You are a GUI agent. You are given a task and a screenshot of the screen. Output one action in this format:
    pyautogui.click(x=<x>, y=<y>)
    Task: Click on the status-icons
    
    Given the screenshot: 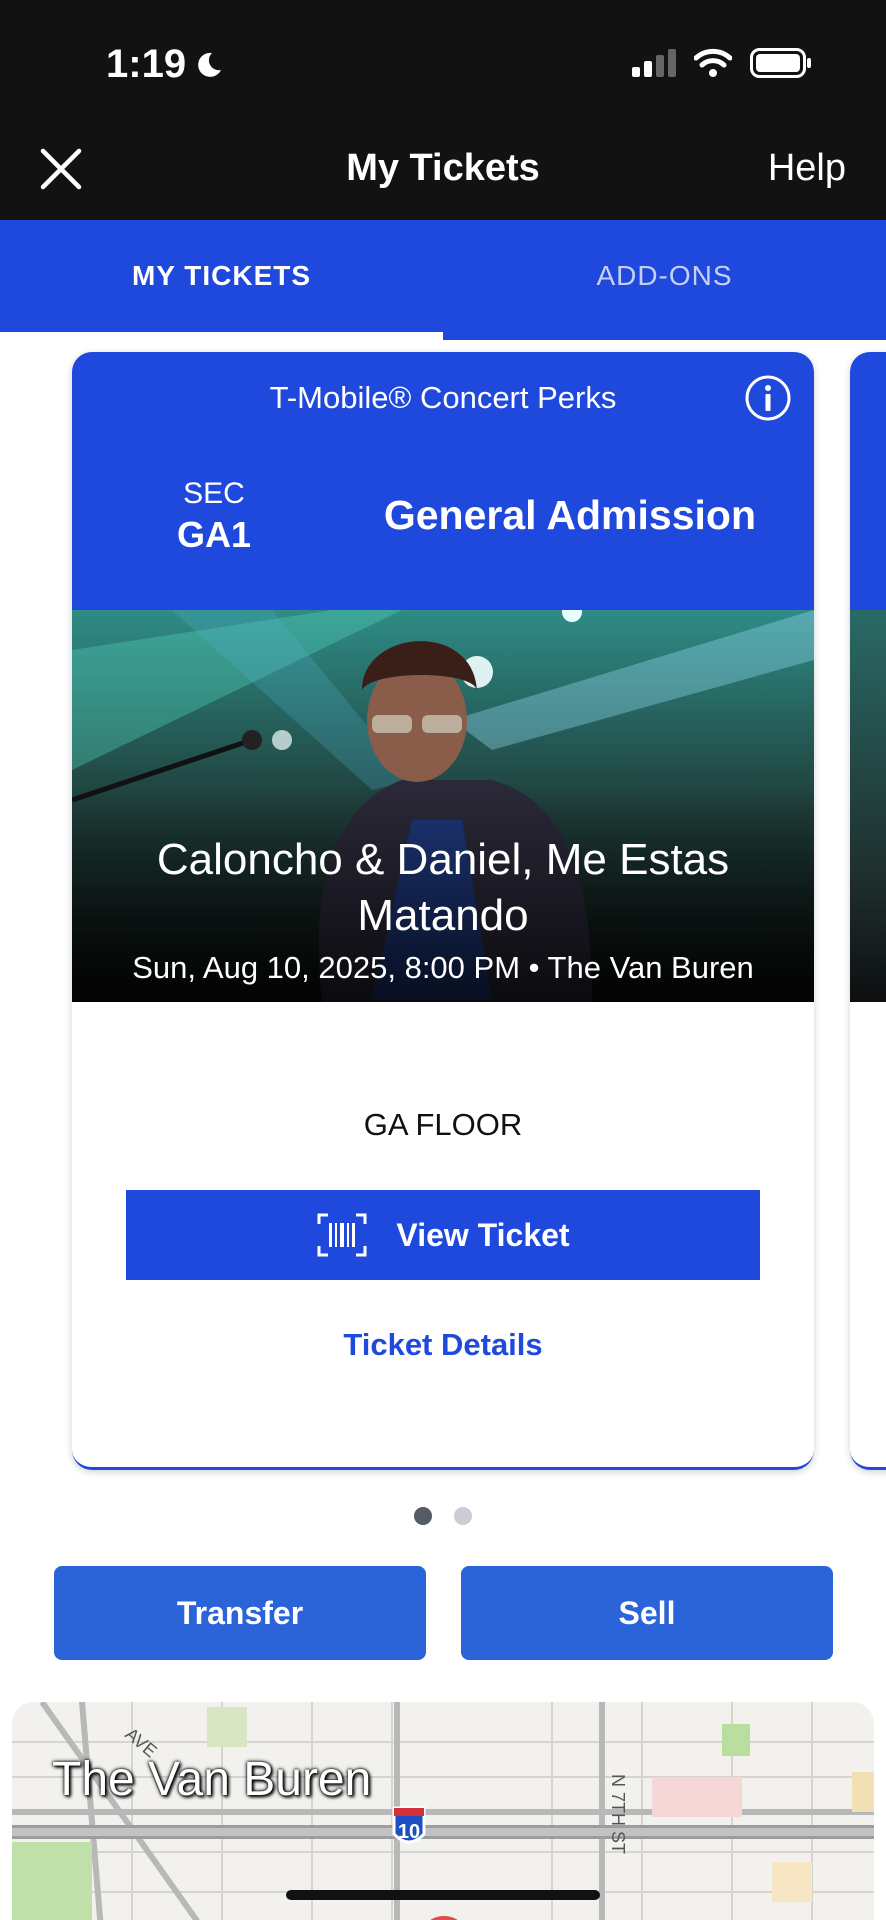 What is the action you would take?
    pyautogui.click(x=722, y=63)
    